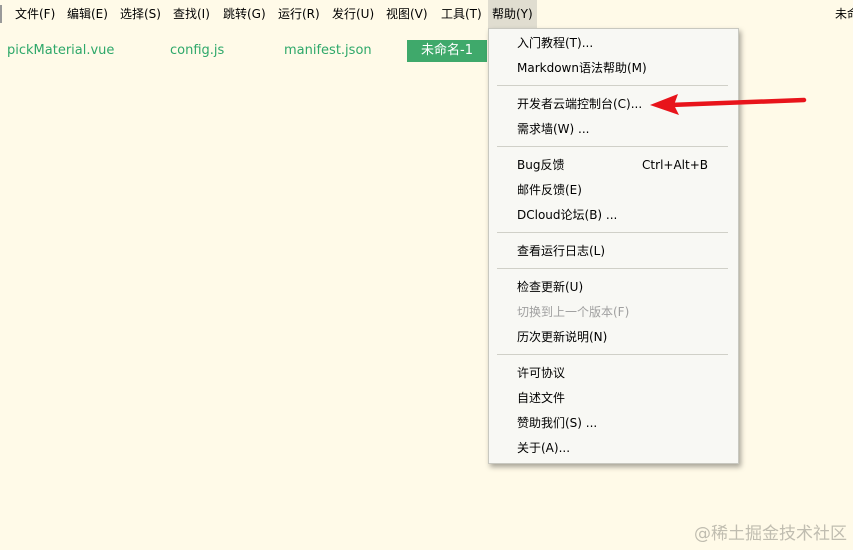 The height and width of the screenshot is (550, 853). I want to click on tab-pickmaterial: pickMaterial.vue, so click(60, 51).